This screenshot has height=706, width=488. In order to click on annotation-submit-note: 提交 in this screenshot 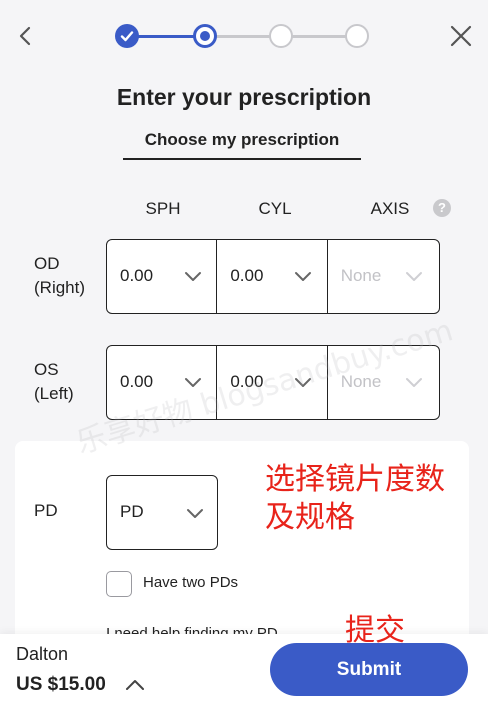, I will do `click(375, 630)`.